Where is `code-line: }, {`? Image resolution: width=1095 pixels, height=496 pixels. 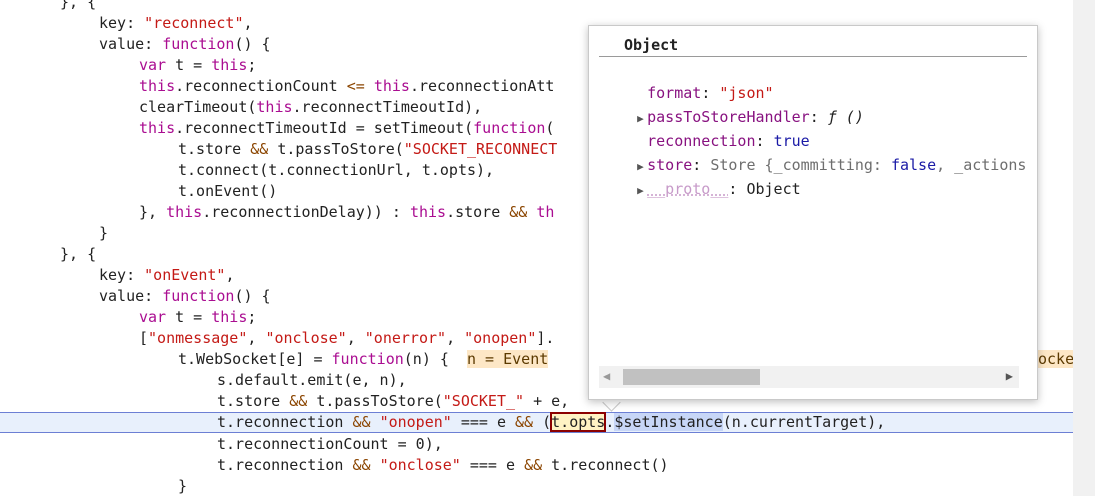 code-line: }, { is located at coordinates (536, 6).